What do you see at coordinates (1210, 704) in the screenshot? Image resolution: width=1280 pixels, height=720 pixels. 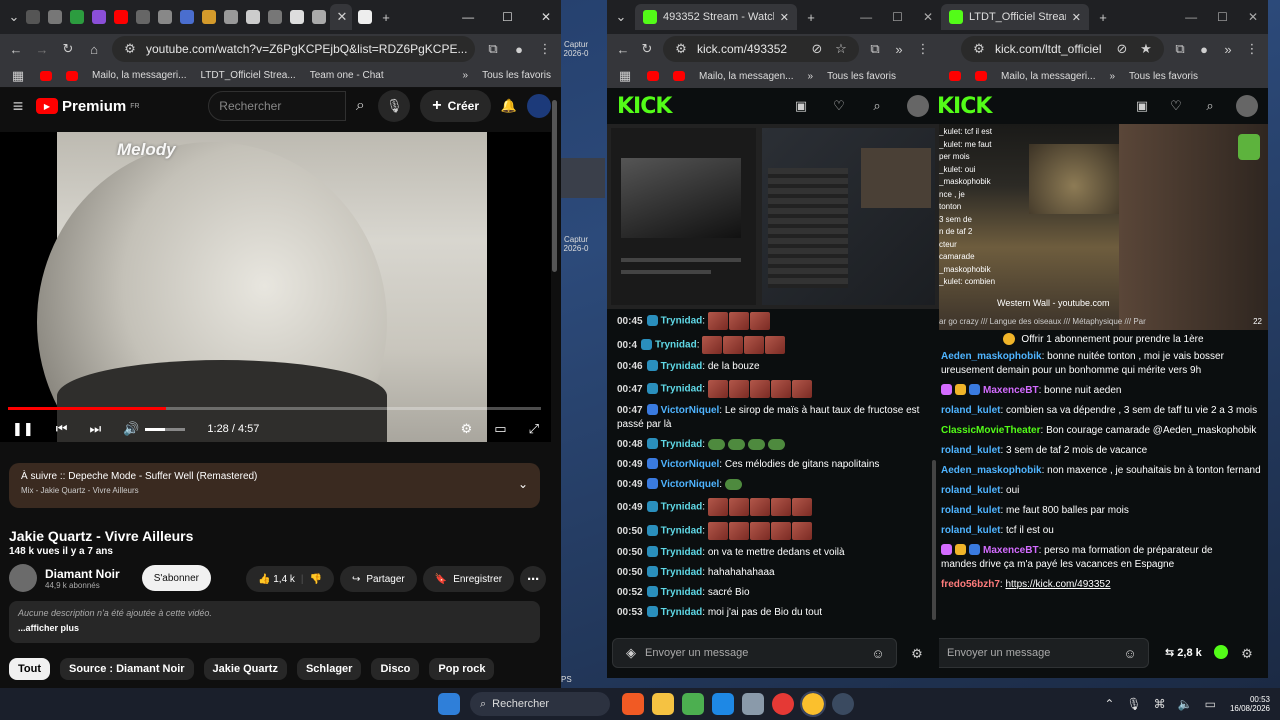 I see `battery-icon: ▭` at bounding box center [1210, 704].